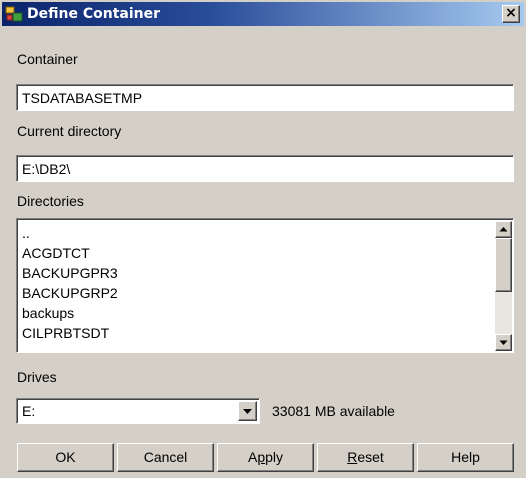  I want to click on scroll-thumb, so click(503, 265).